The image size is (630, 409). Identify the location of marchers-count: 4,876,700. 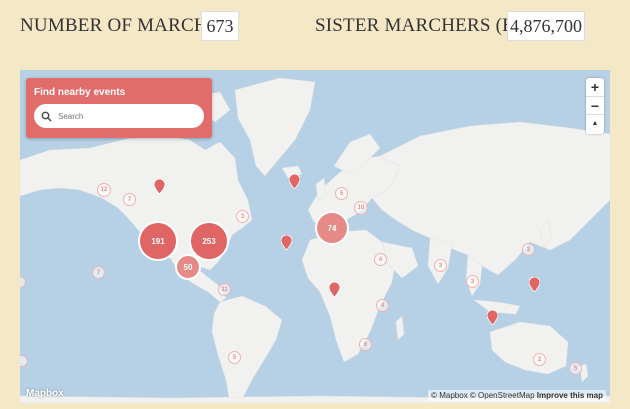
(546, 26).